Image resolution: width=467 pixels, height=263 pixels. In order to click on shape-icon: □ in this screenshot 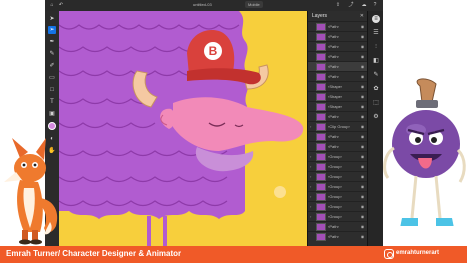, I will do `click(52, 90)`.